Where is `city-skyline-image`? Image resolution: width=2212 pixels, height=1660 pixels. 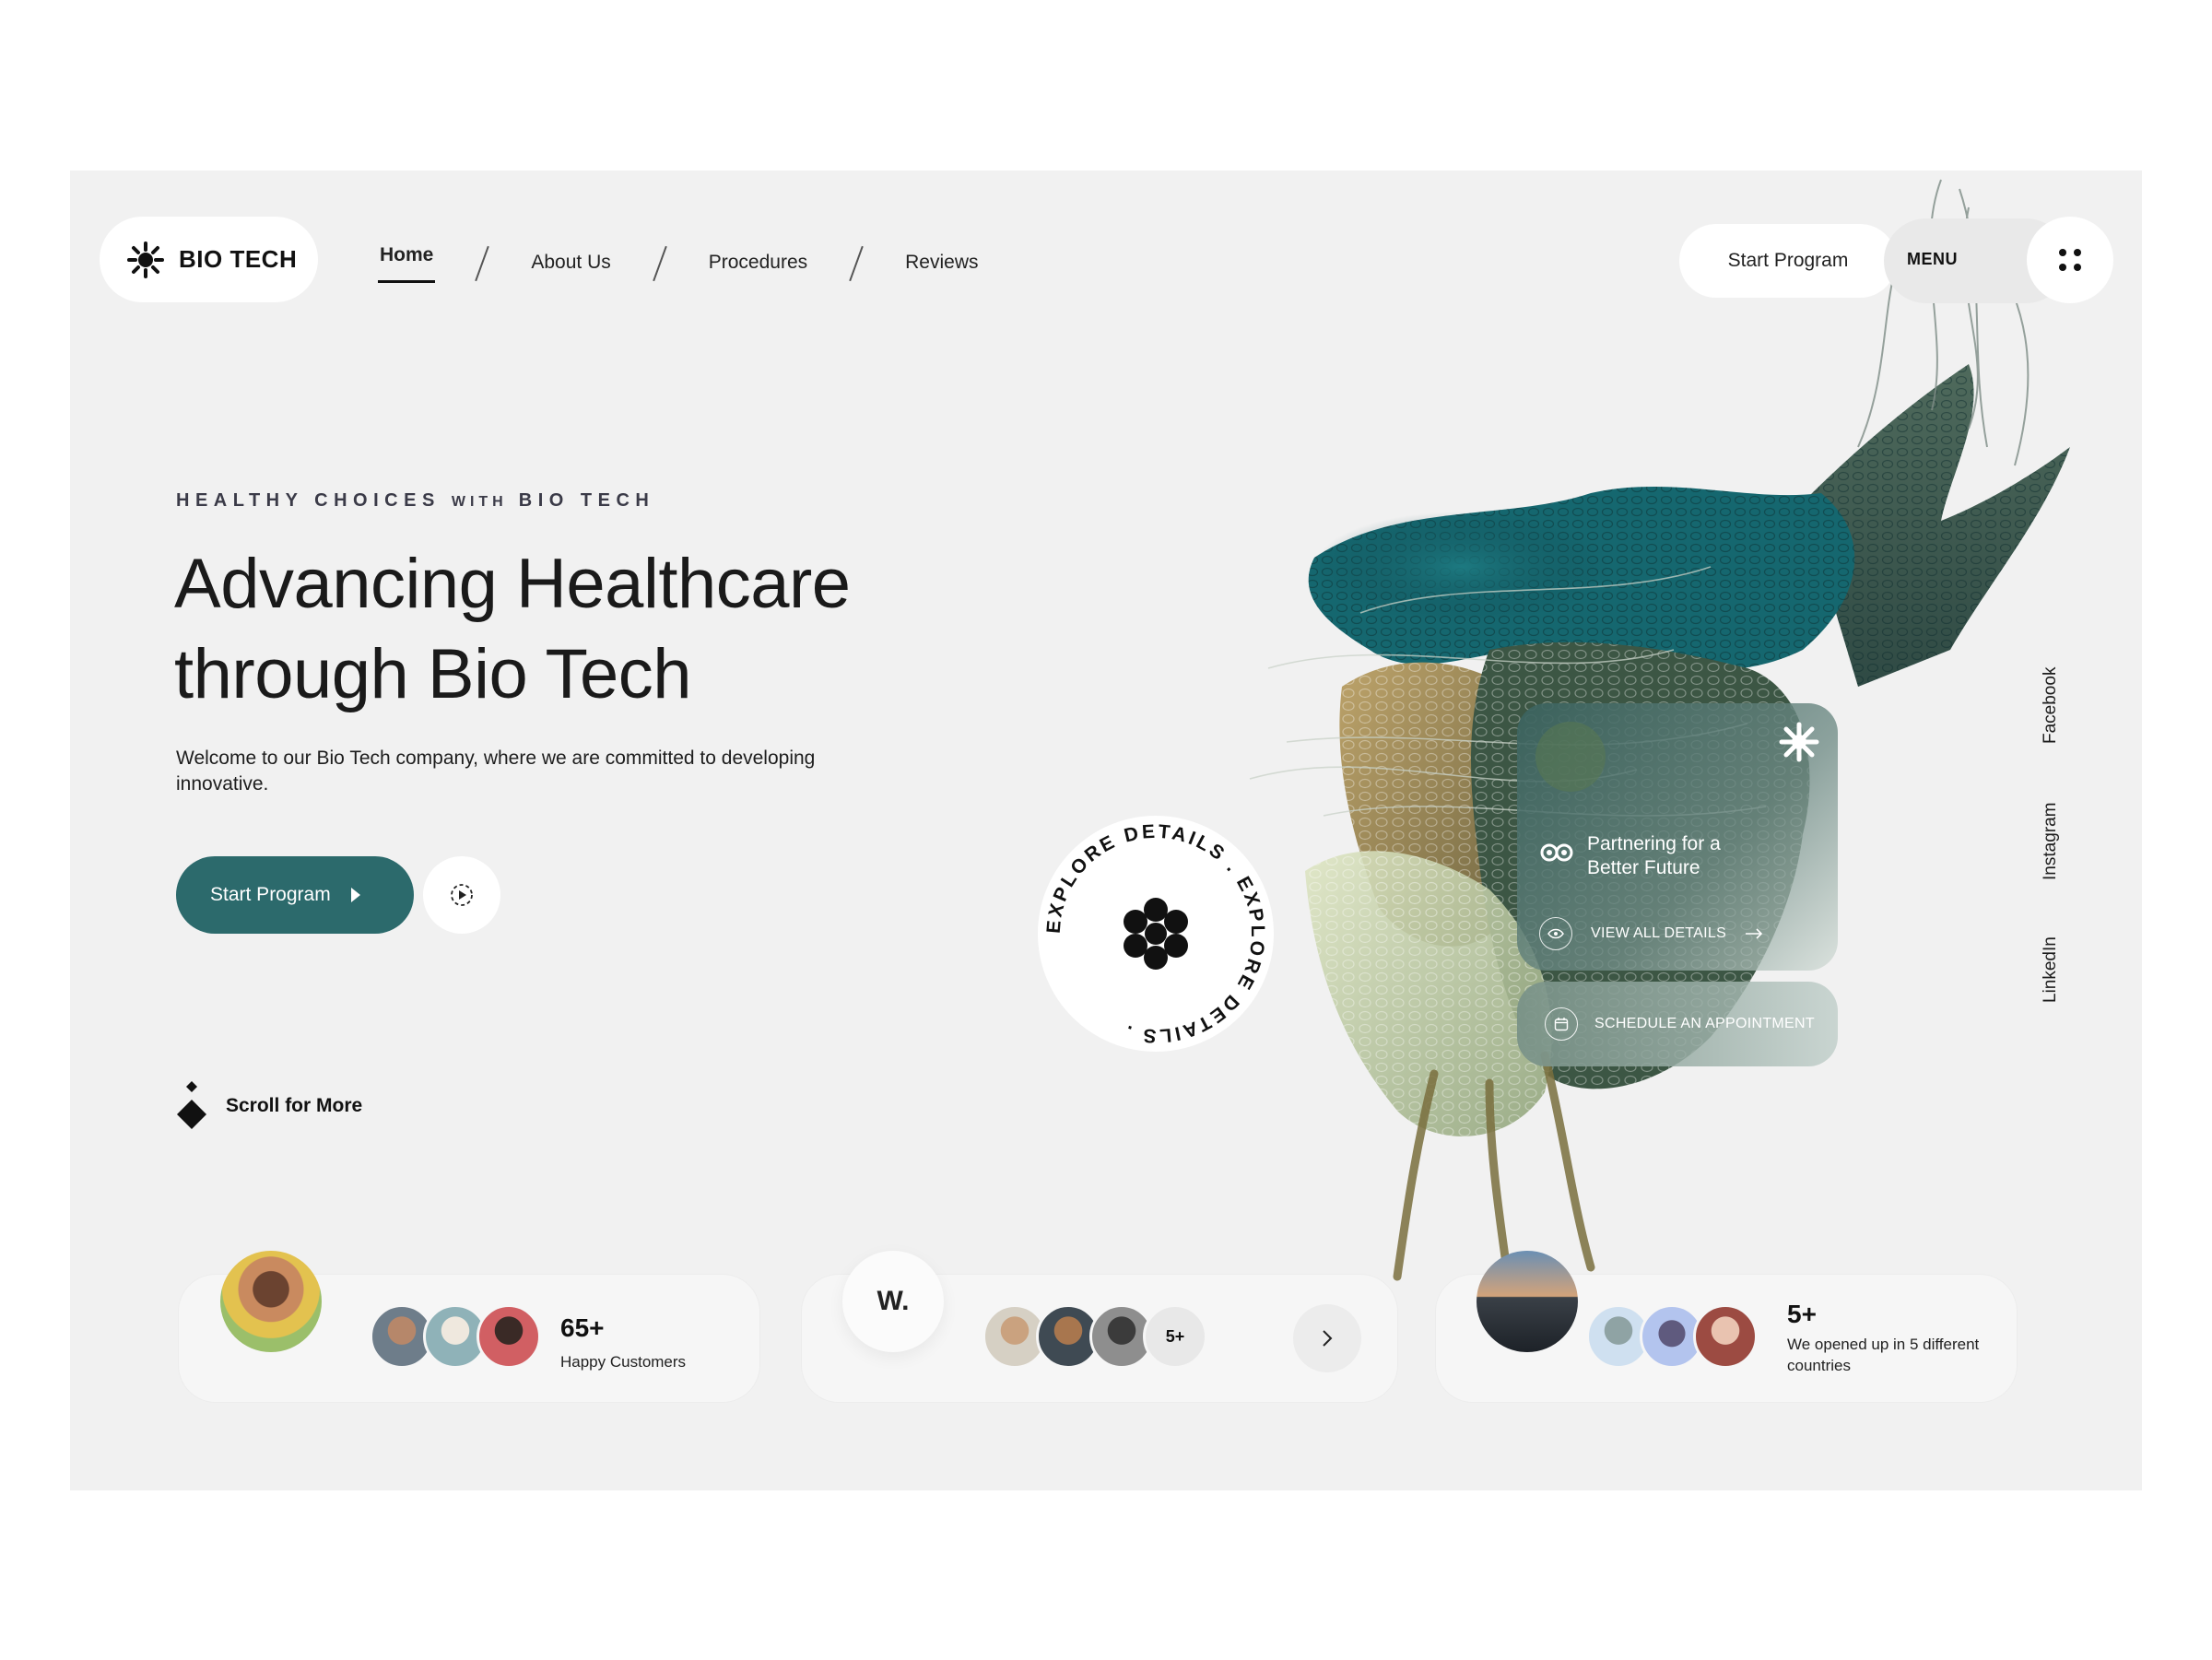
city-skyline-image is located at coordinates (1527, 1301).